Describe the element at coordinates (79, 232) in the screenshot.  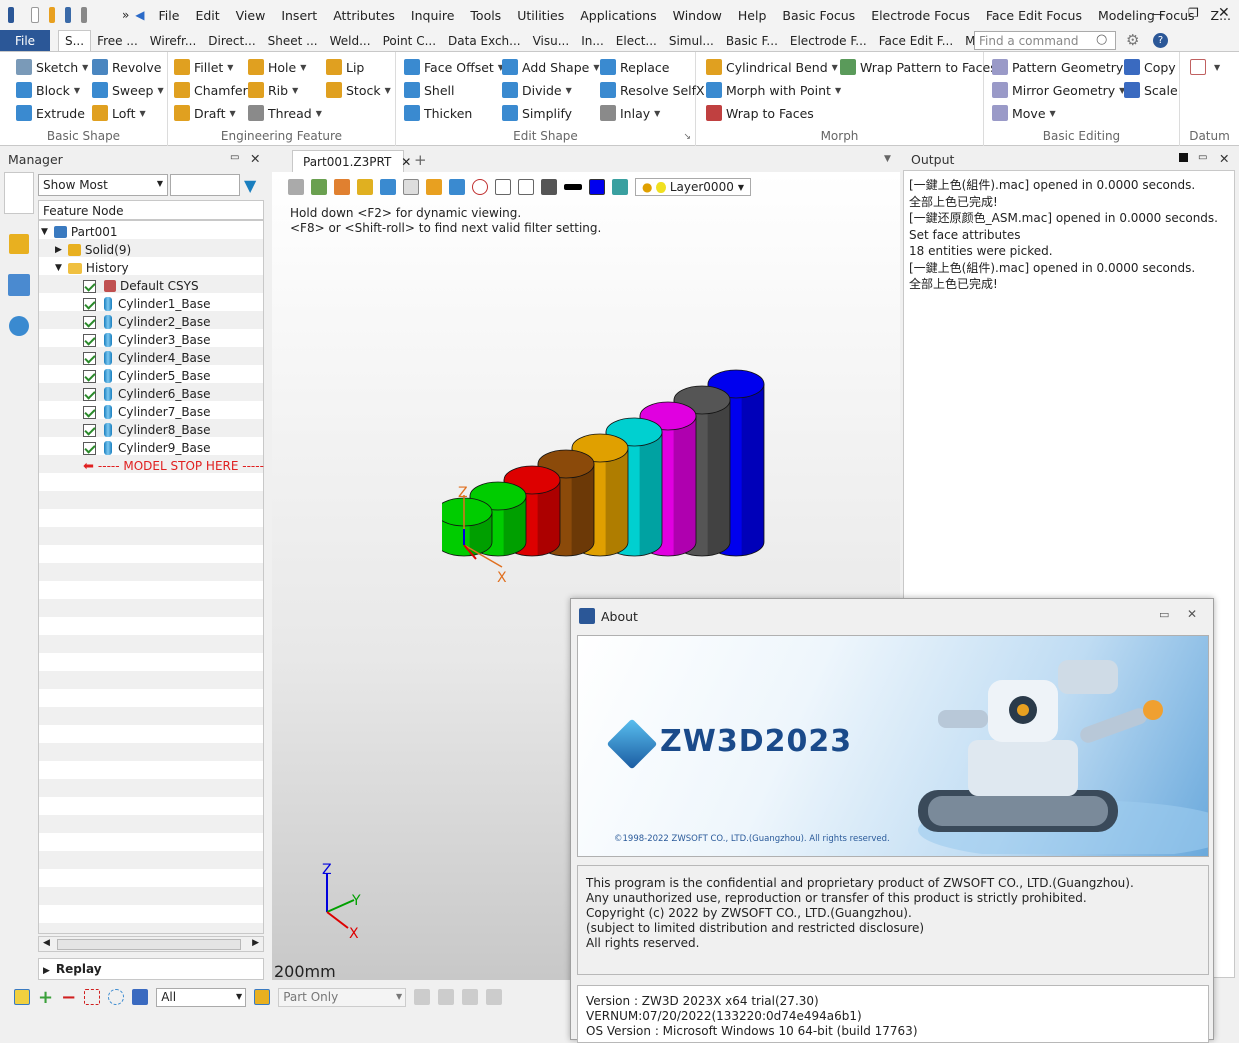
I see `tree-node-part: ▼ Part001` at that location.